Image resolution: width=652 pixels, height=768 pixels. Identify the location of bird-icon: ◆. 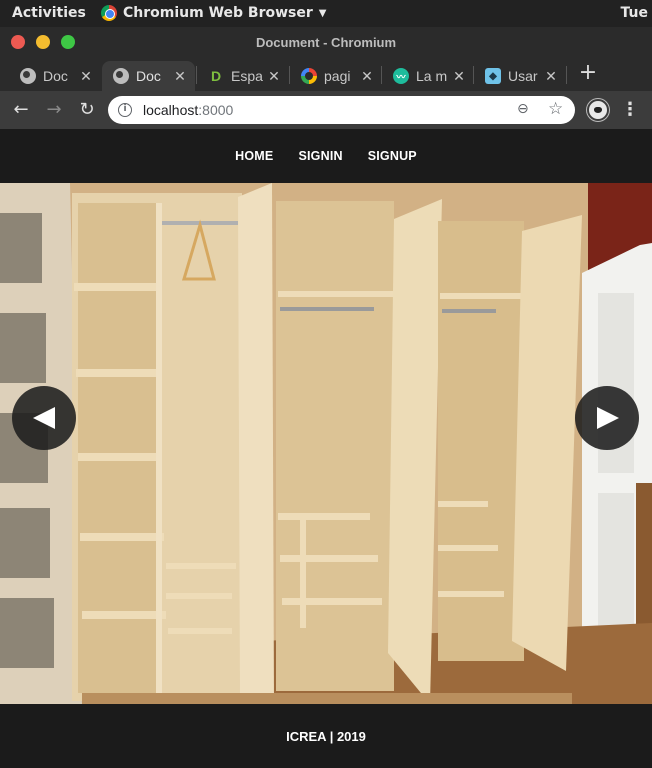
(493, 76).